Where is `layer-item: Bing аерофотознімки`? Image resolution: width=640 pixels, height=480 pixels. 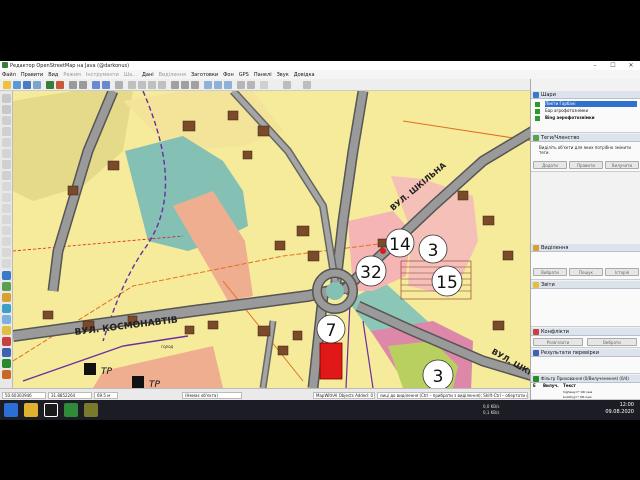
layer-item: Bing аерофотознімки is located at coordinates (591, 118).